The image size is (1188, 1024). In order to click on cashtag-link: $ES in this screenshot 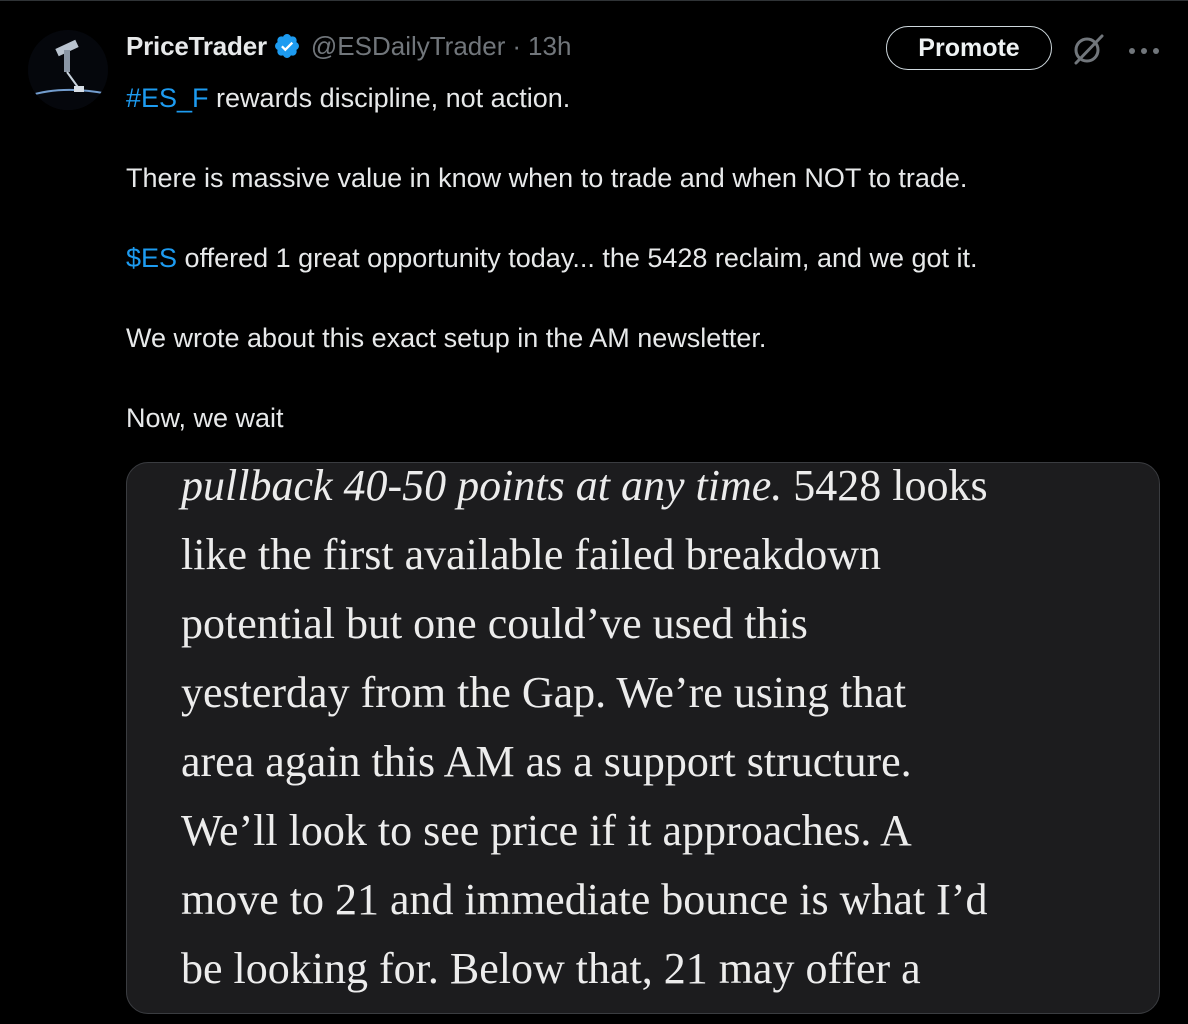, I will do `click(151, 258)`.